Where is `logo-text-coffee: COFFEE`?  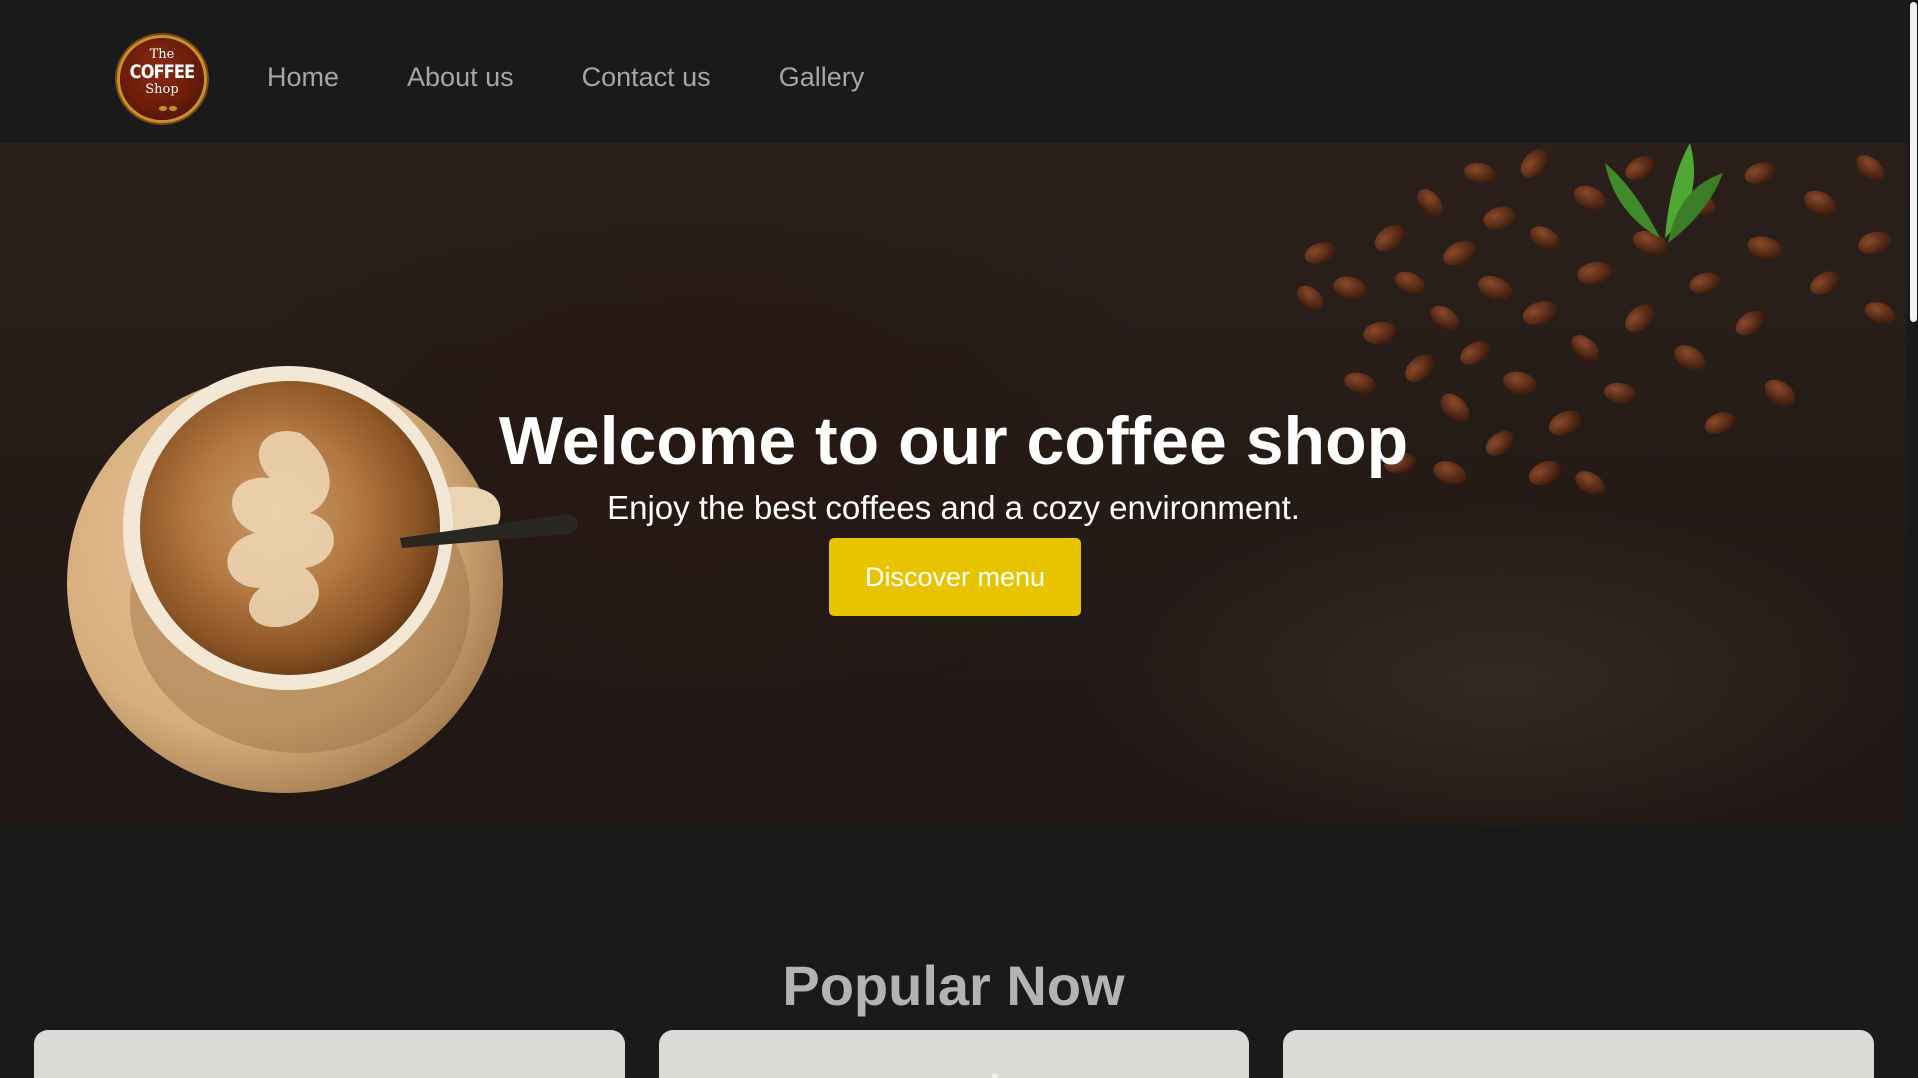 logo-text-coffee: COFFEE is located at coordinates (162, 72).